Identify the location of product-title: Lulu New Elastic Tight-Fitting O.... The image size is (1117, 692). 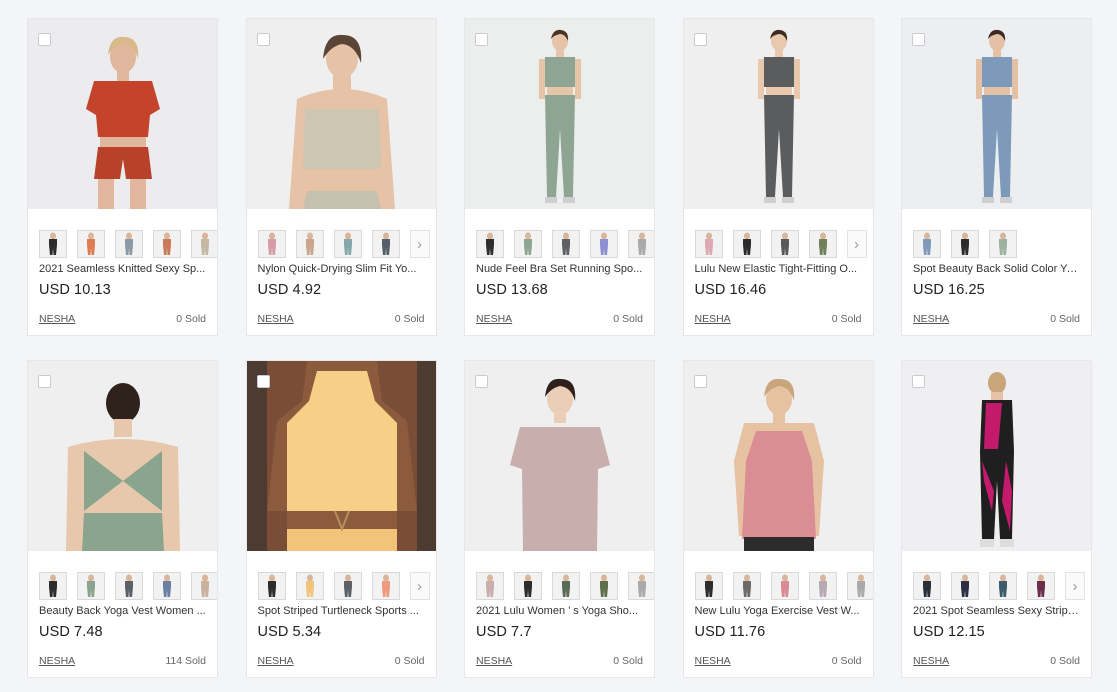
(779, 269).